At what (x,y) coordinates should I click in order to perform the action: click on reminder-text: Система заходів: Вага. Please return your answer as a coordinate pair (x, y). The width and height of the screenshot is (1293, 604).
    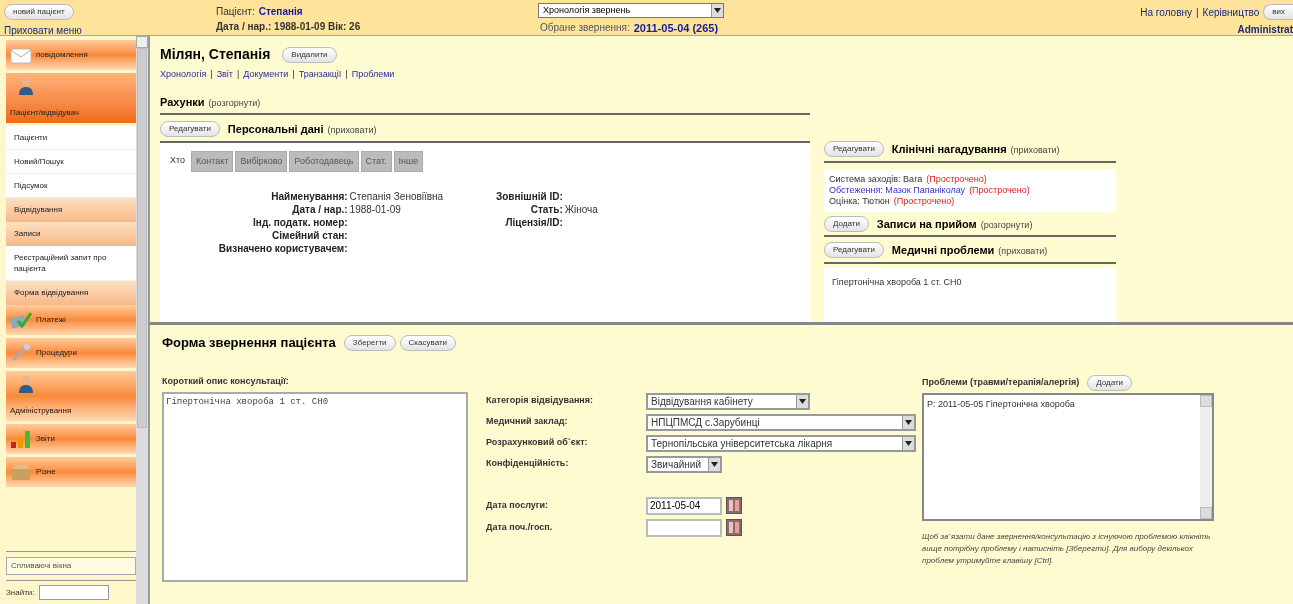
    Looking at the image, I should click on (876, 179).